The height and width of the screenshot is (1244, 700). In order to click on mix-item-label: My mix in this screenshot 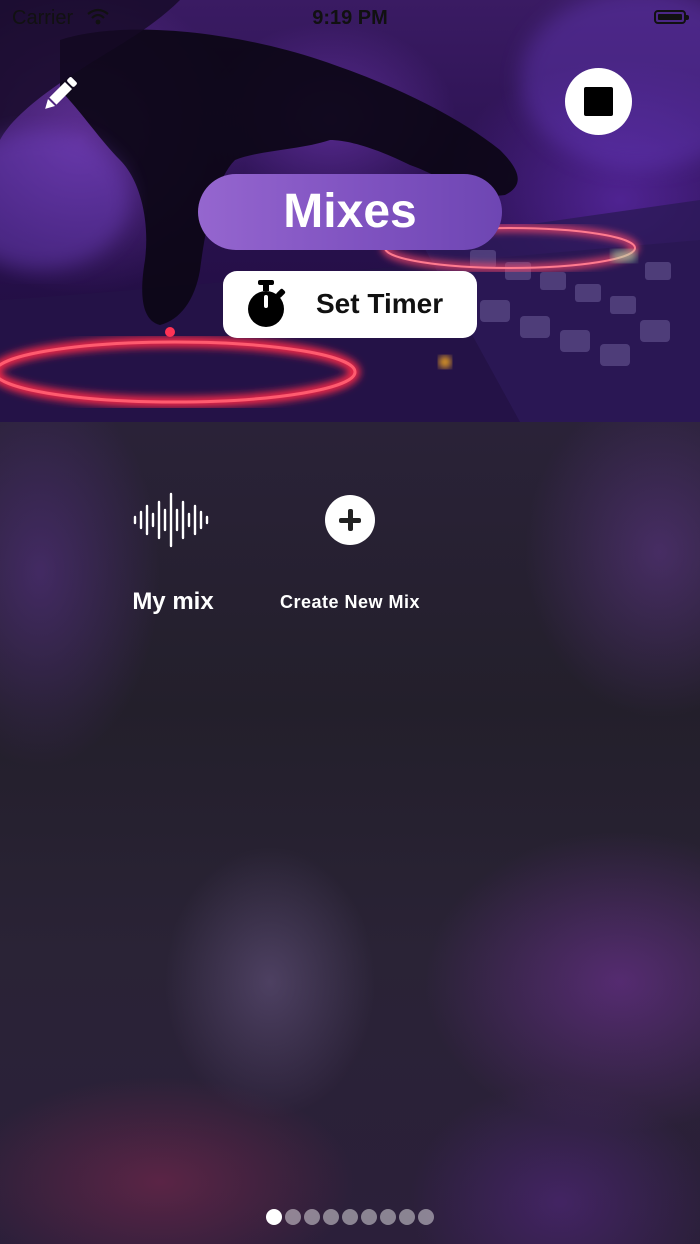, I will do `click(173, 601)`.